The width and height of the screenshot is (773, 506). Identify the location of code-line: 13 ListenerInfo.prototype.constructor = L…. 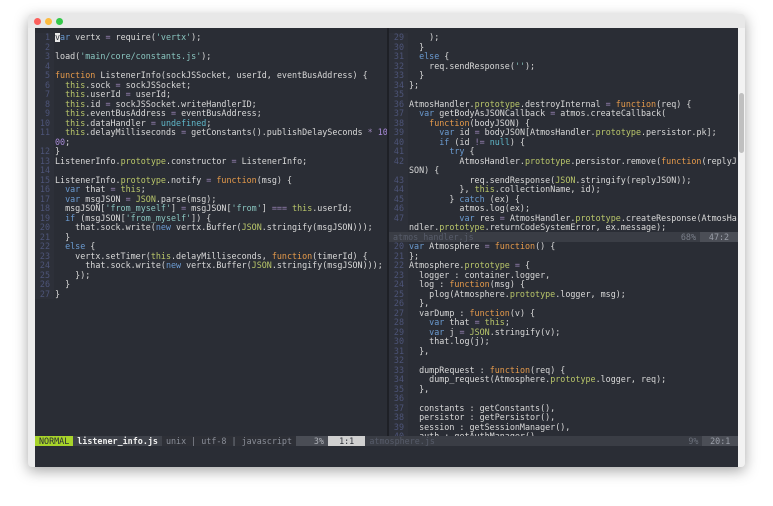
(211, 160).